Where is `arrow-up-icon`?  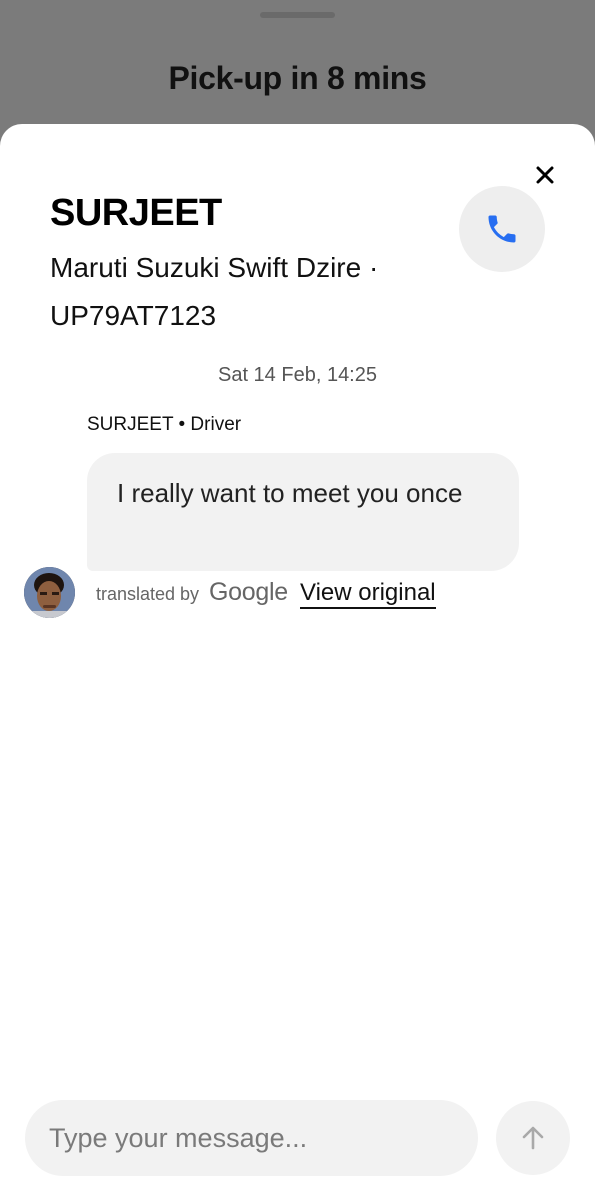 arrow-up-icon is located at coordinates (533, 1138).